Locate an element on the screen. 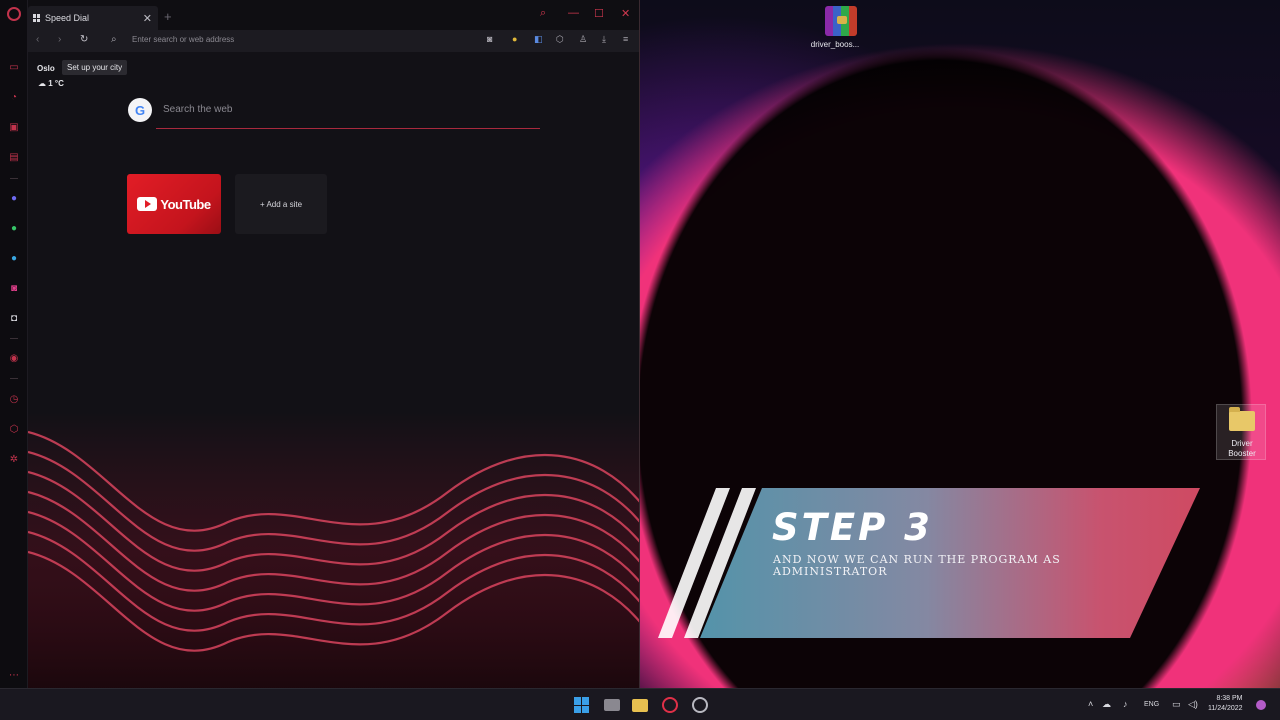 This screenshot has height=720, width=1280. cloud-icon: ☁ is located at coordinates (42, 83).